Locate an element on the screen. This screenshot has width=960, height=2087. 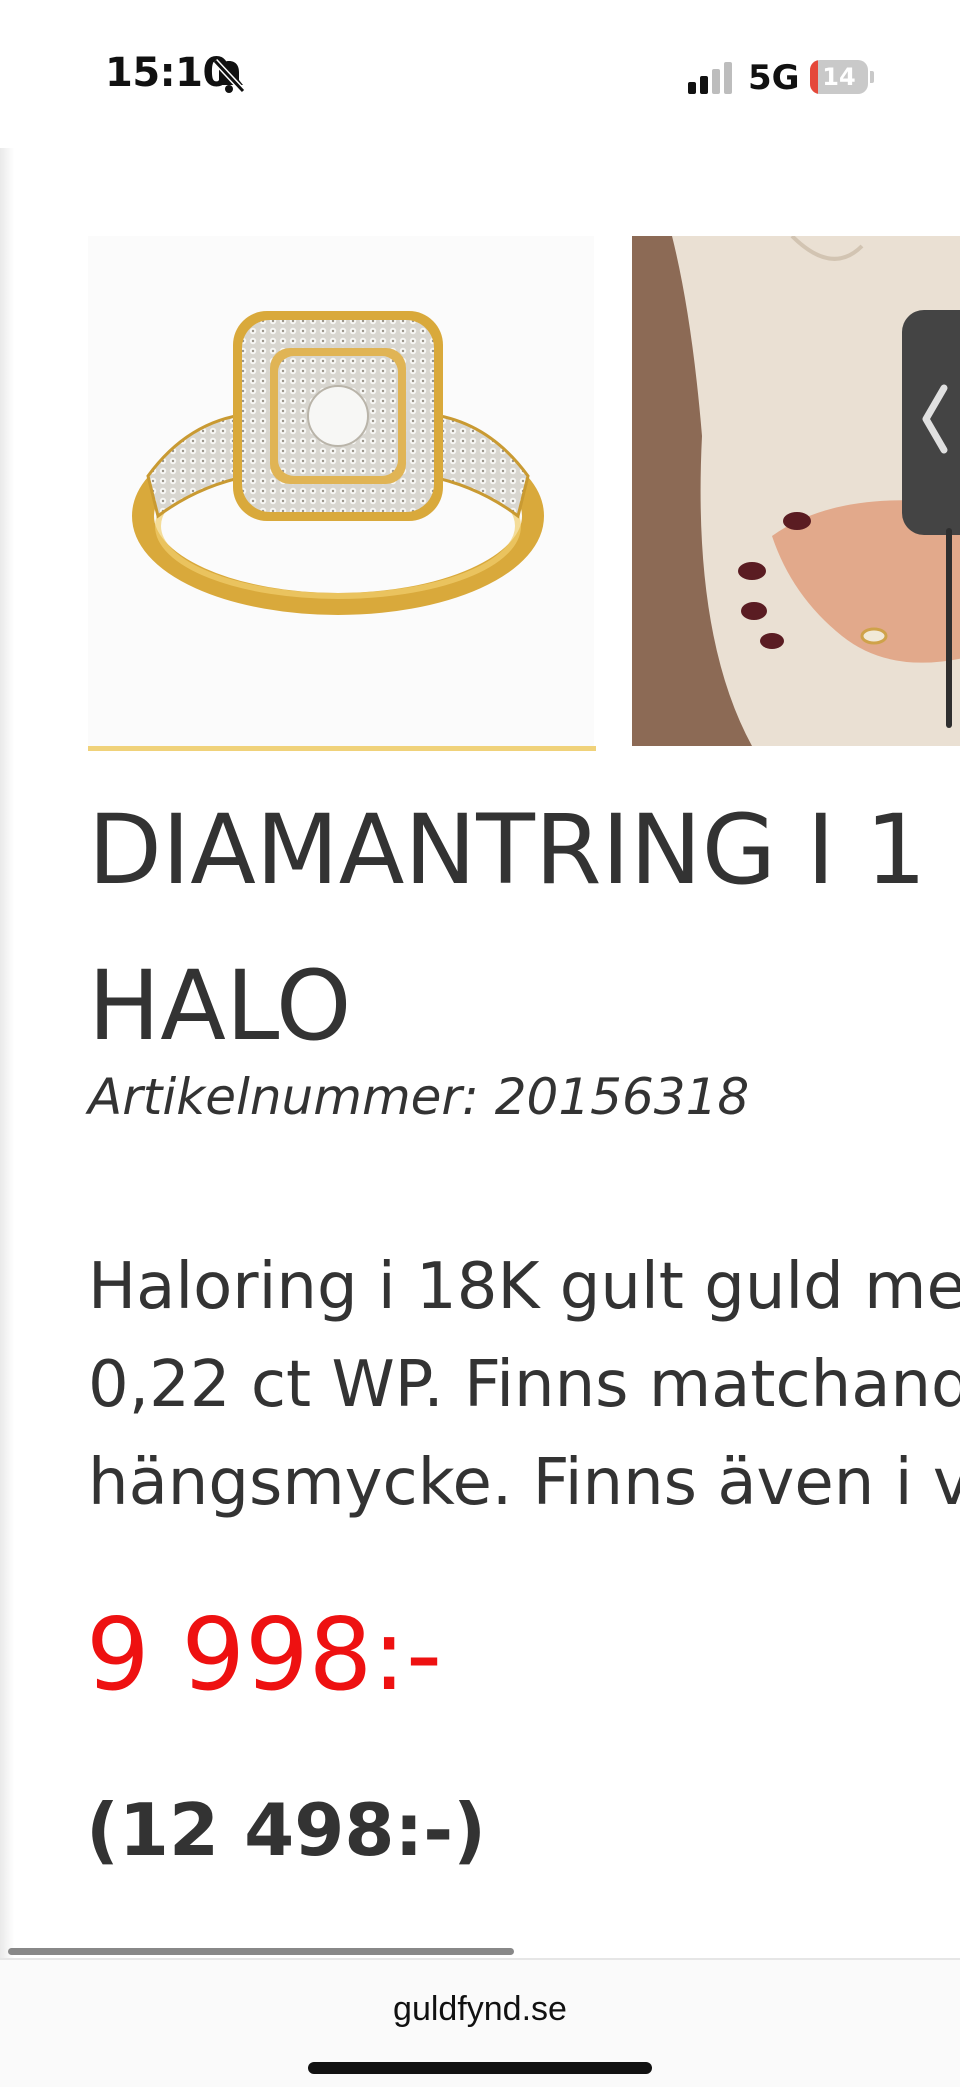
bell-slash-icon is located at coordinates (229, 76).